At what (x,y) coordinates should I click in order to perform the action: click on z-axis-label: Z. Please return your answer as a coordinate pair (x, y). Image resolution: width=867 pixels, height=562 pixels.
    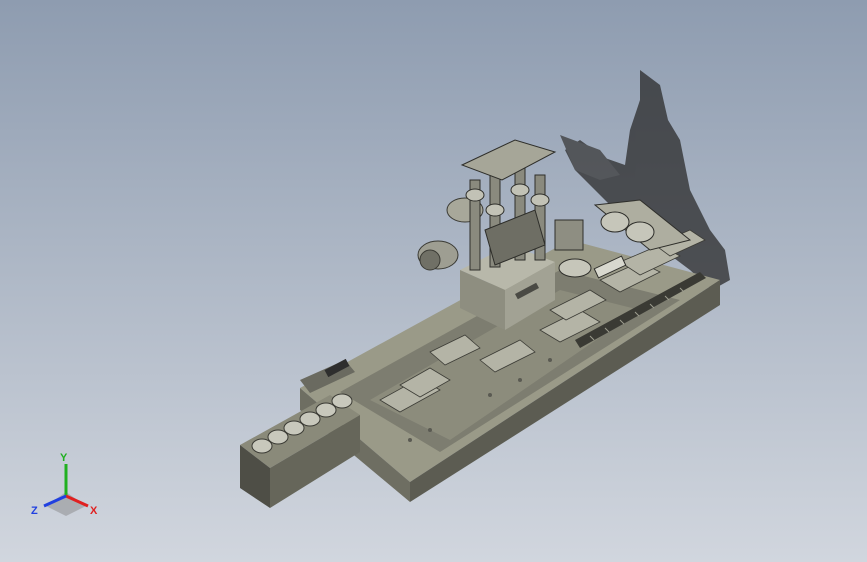
    Looking at the image, I should click on (34, 511).